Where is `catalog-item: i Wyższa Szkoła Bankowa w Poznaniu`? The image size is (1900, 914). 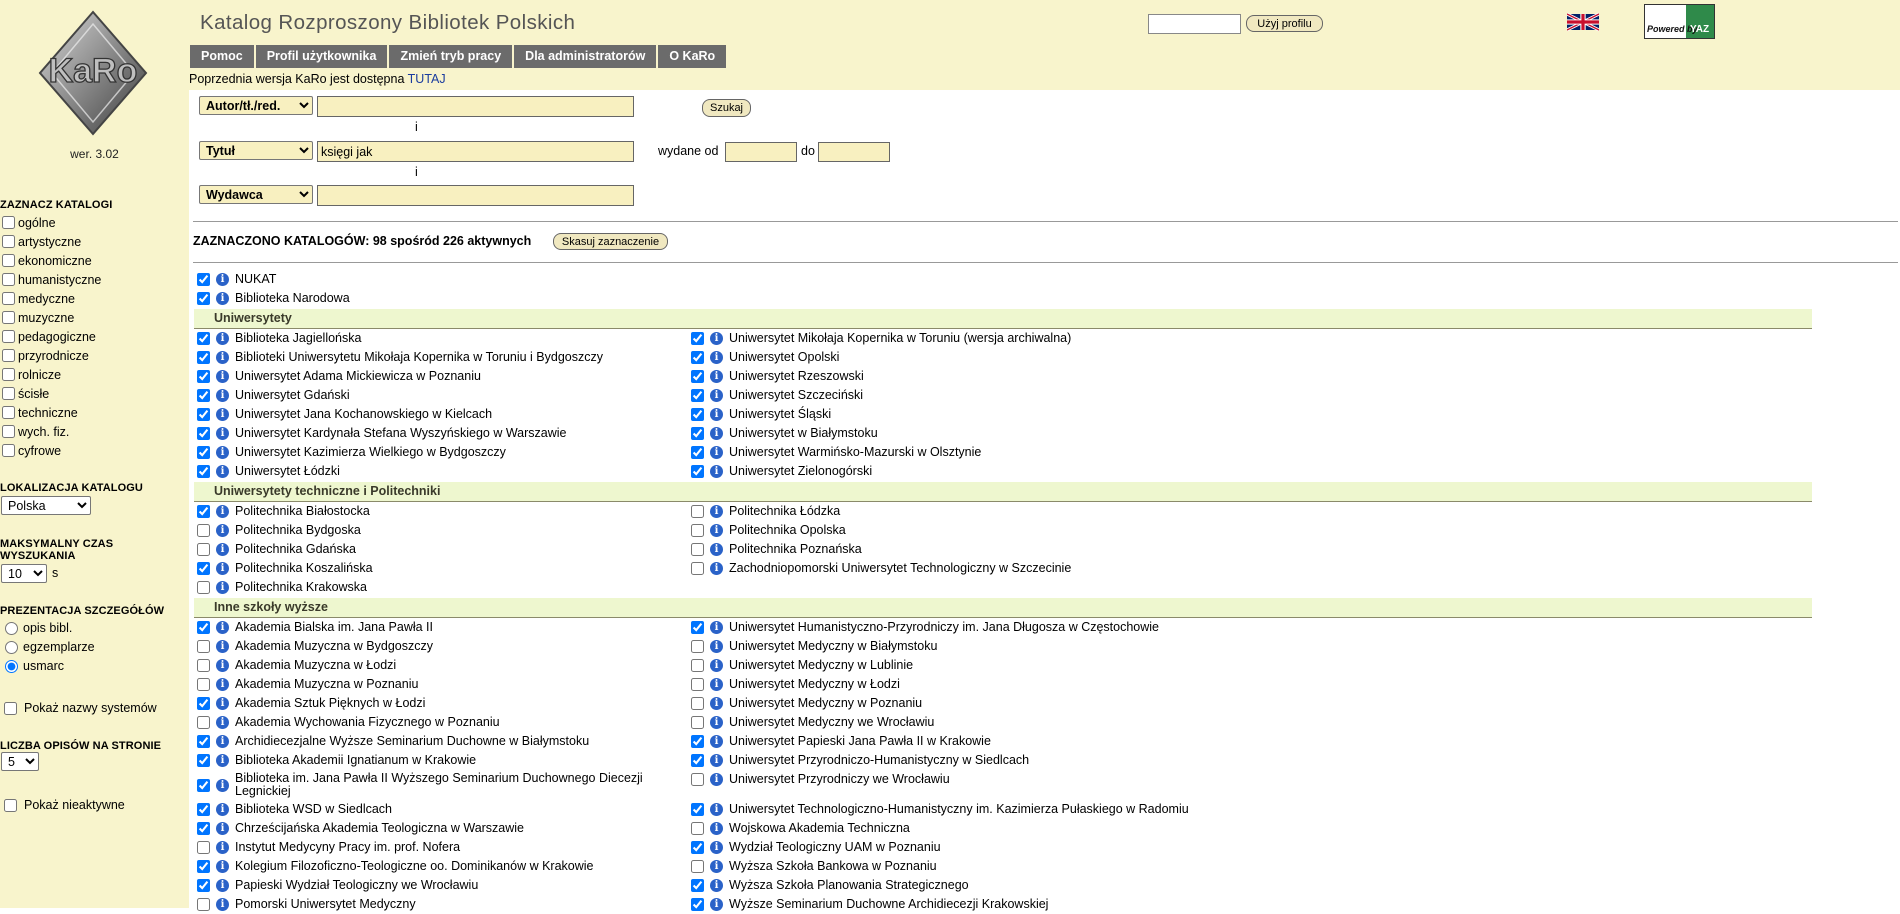
catalog-item: i Wyższa Szkoła Bankowa w Poznaniu is located at coordinates (814, 866).